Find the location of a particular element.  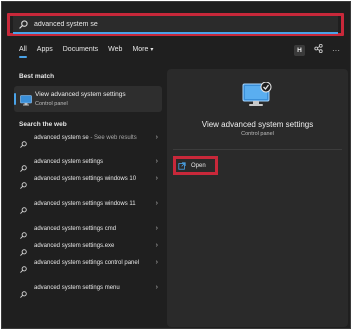

profile-avatar: H is located at coordinates (299, 50).